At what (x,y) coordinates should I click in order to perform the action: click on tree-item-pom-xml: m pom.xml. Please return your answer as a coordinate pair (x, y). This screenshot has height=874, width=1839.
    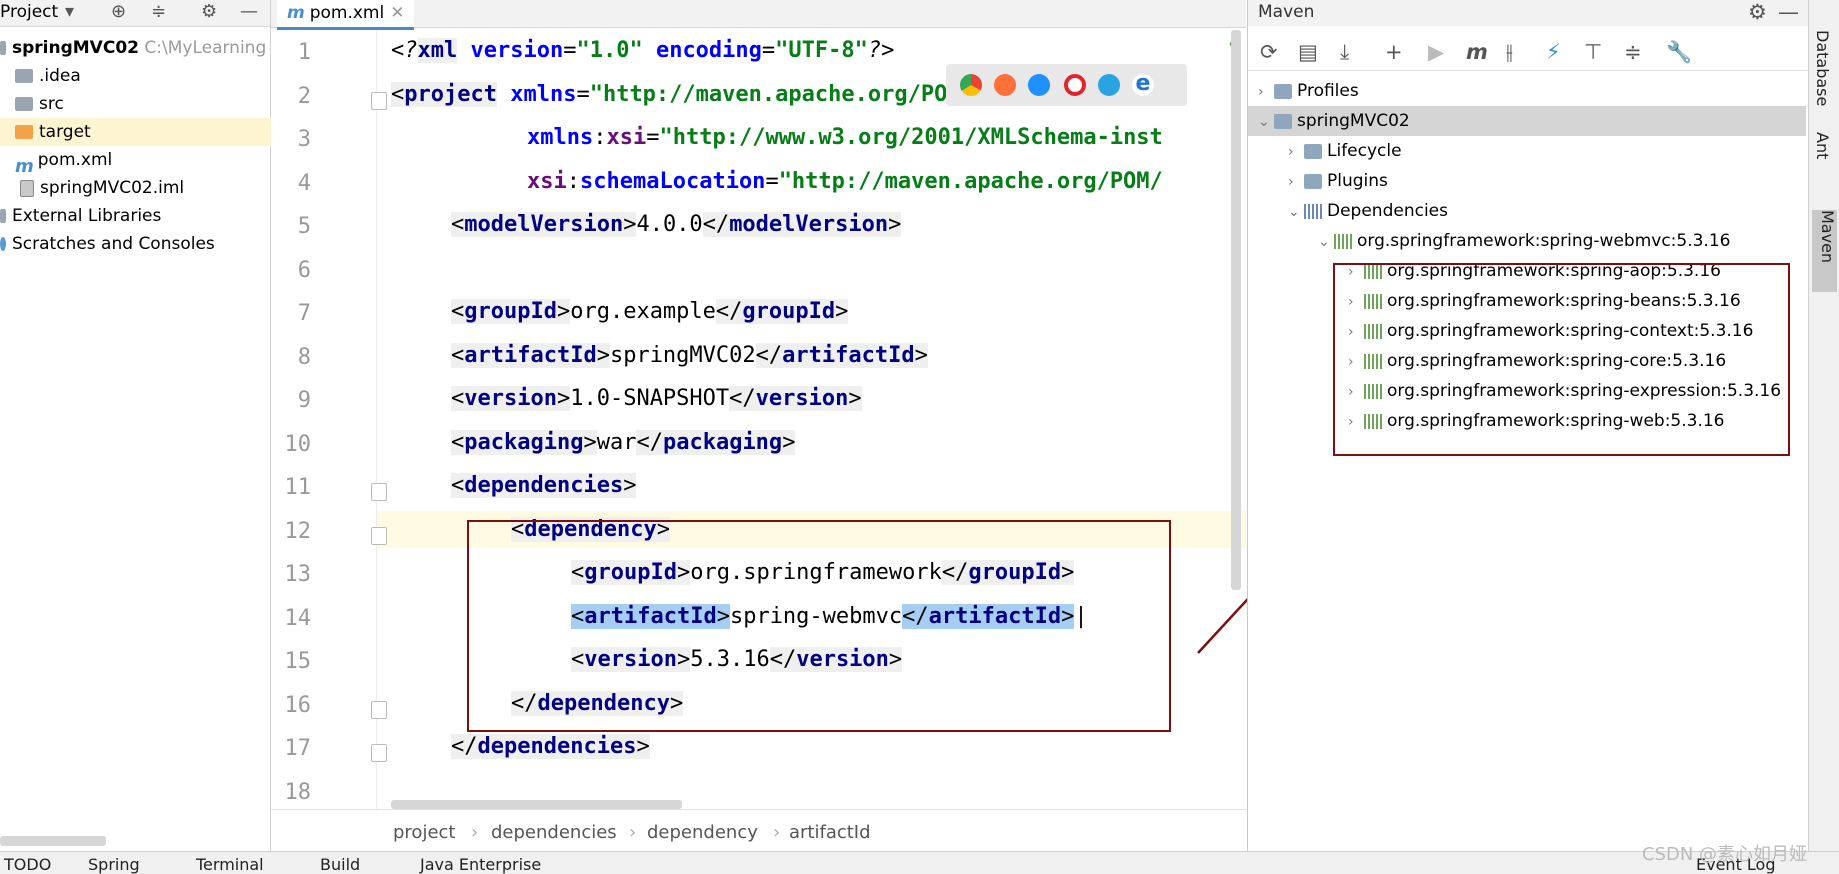
    Looking at the image, I should click on (142, 160).